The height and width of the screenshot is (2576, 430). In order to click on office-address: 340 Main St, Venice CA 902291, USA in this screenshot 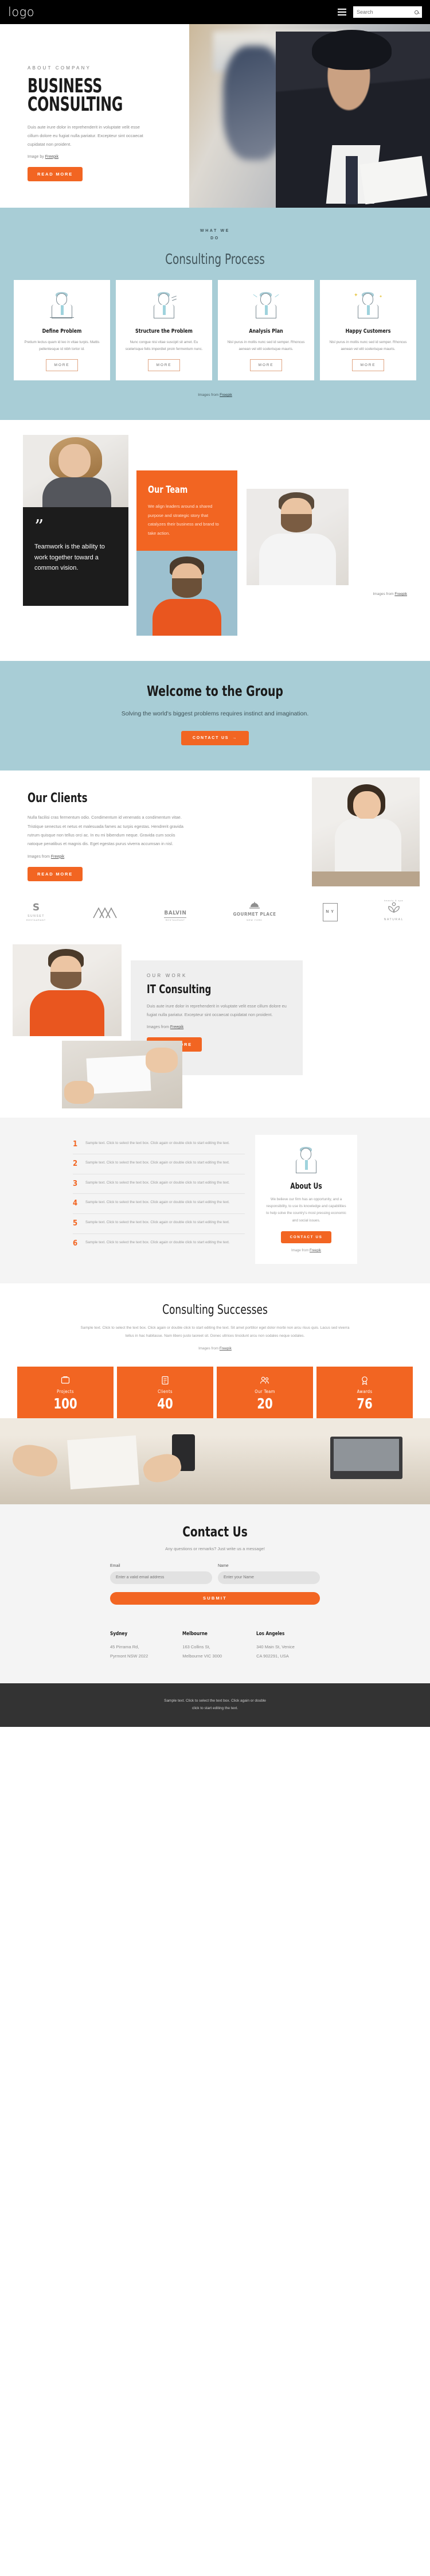, I will do `click(275, 1652)`.